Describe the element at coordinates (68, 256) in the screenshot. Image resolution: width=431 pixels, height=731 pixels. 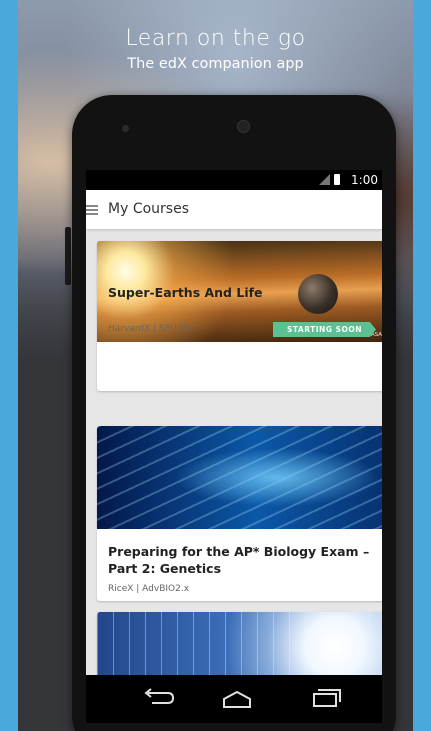
I see `phone-side-button` at that location.